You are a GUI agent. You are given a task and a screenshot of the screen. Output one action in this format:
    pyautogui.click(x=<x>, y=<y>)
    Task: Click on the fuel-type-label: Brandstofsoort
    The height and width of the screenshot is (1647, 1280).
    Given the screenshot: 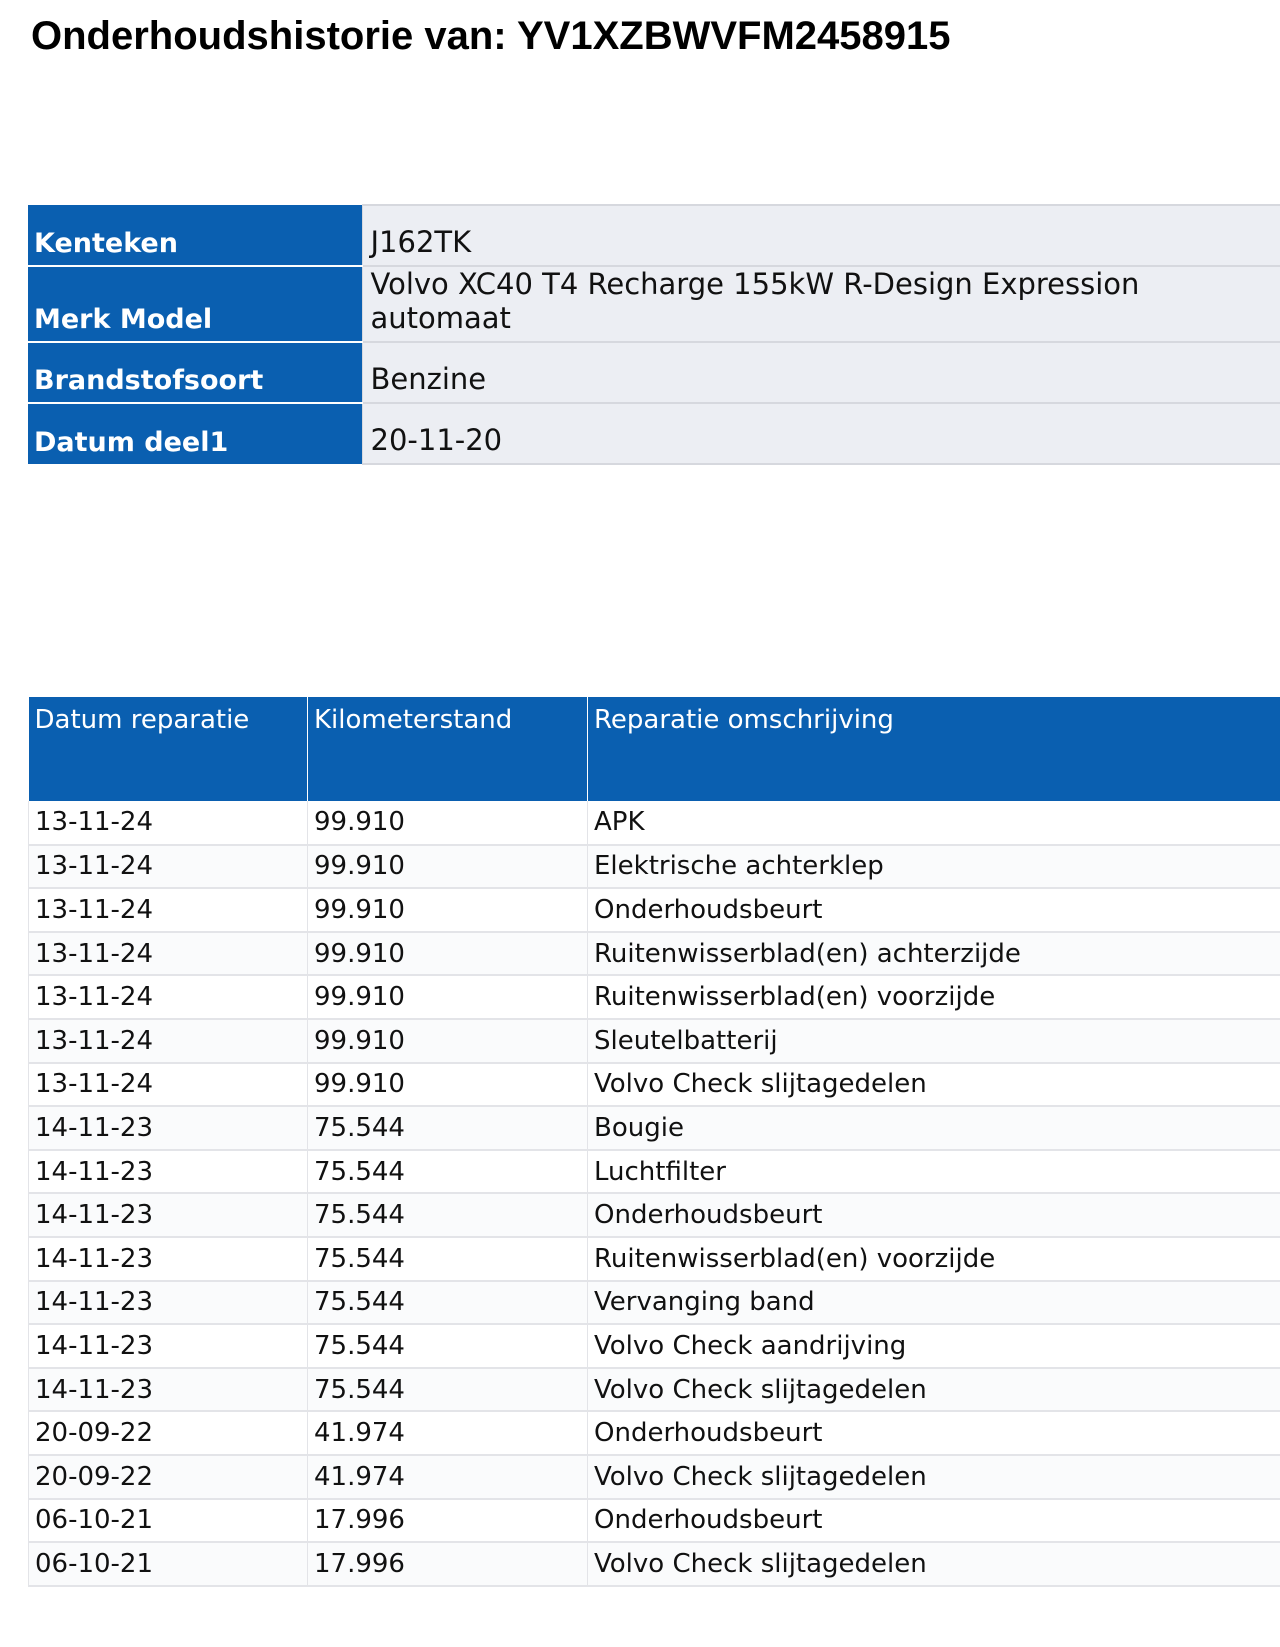 What is the action you would take?
    pyautogui.click(x=195, y=373)
    